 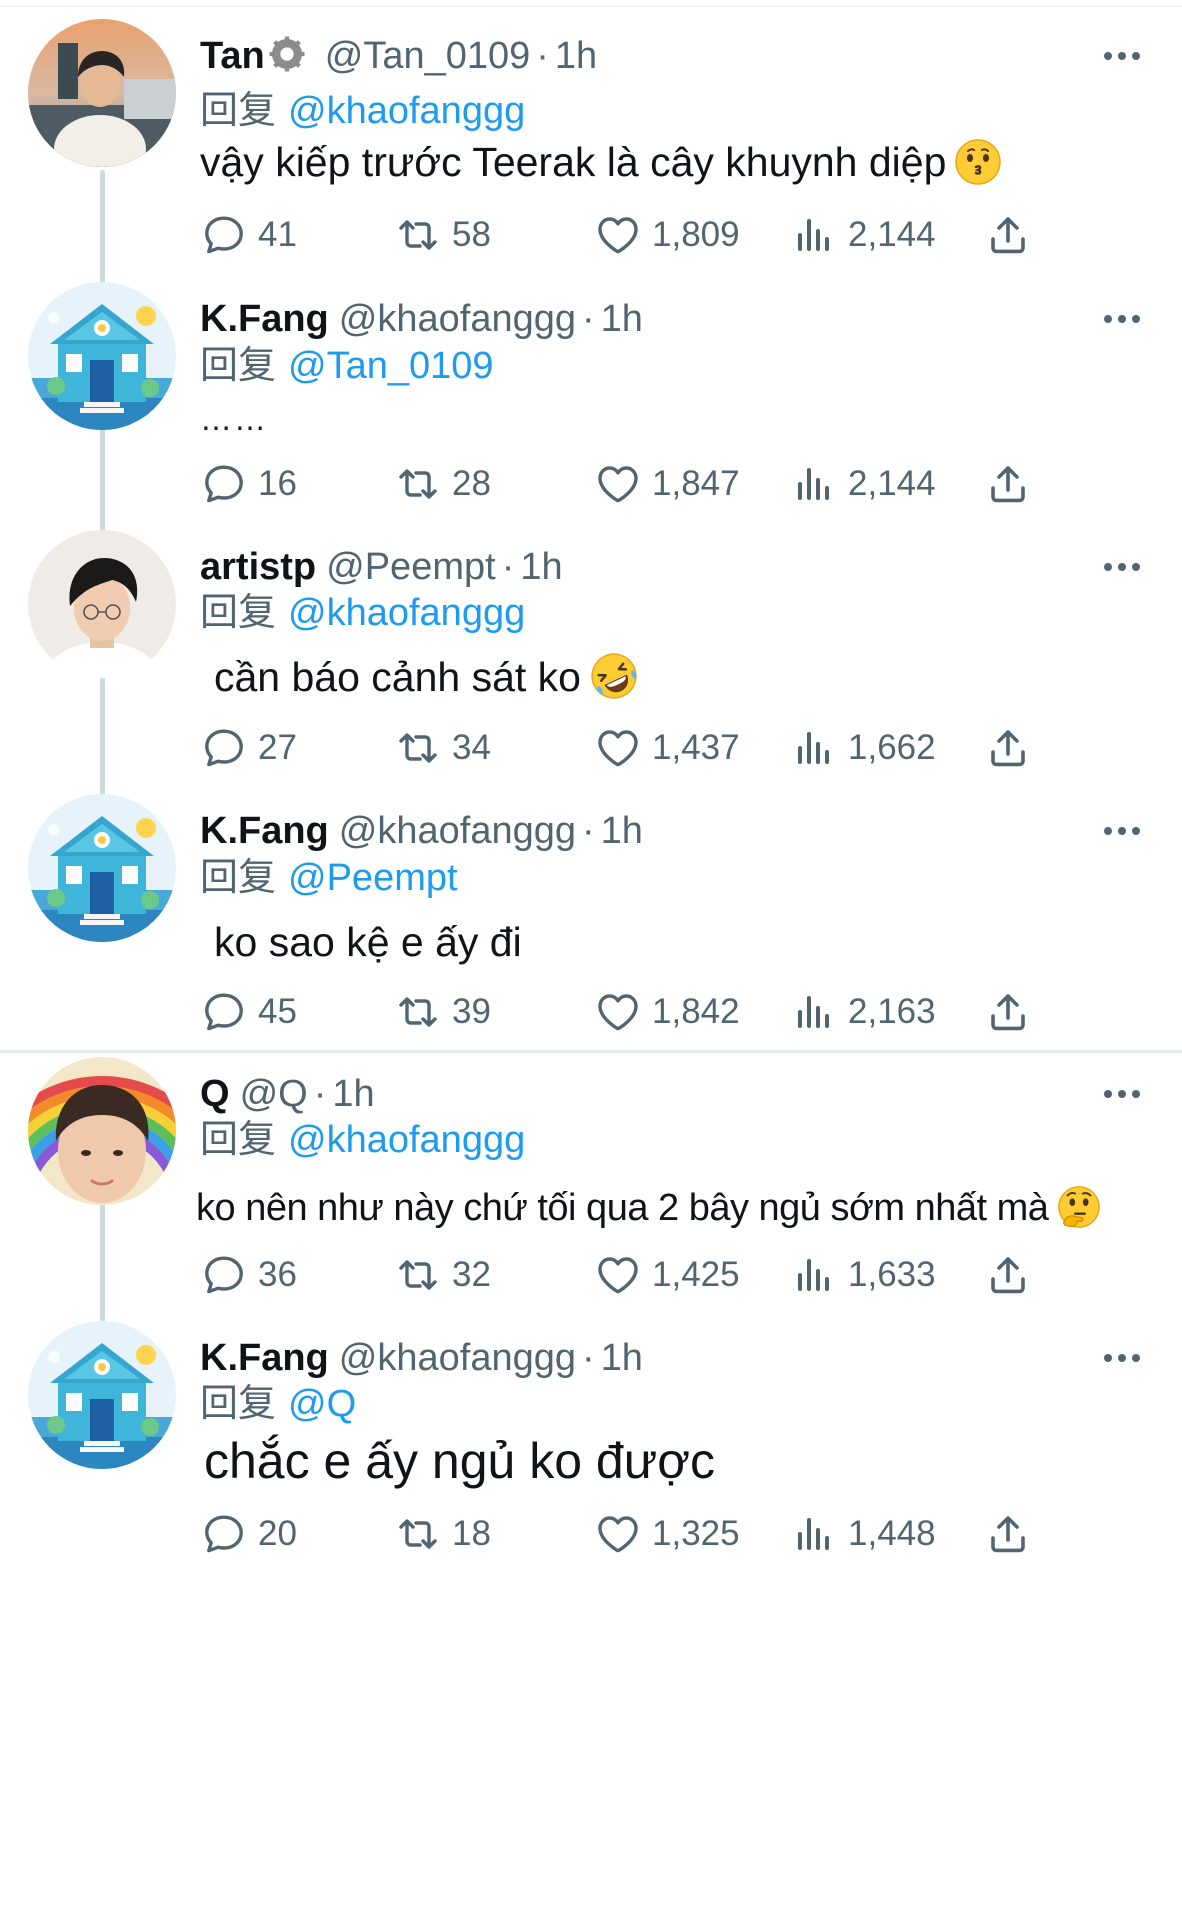 I want to click on like-button: 1,425, so click(x=667, y=1275).